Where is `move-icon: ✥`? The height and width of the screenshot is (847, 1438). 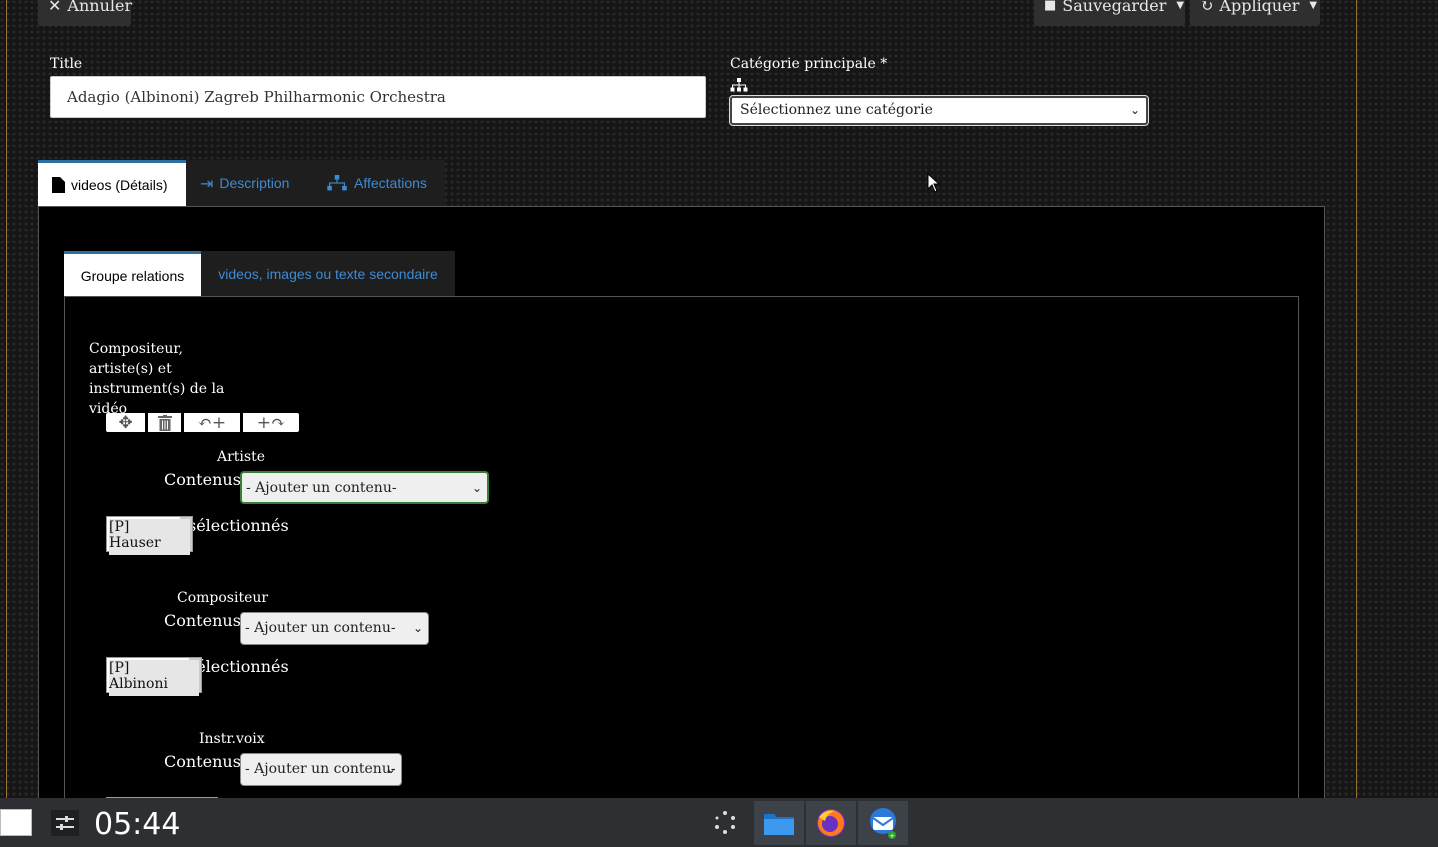
move-icon: ✥ is located at coordinates (125, 423).